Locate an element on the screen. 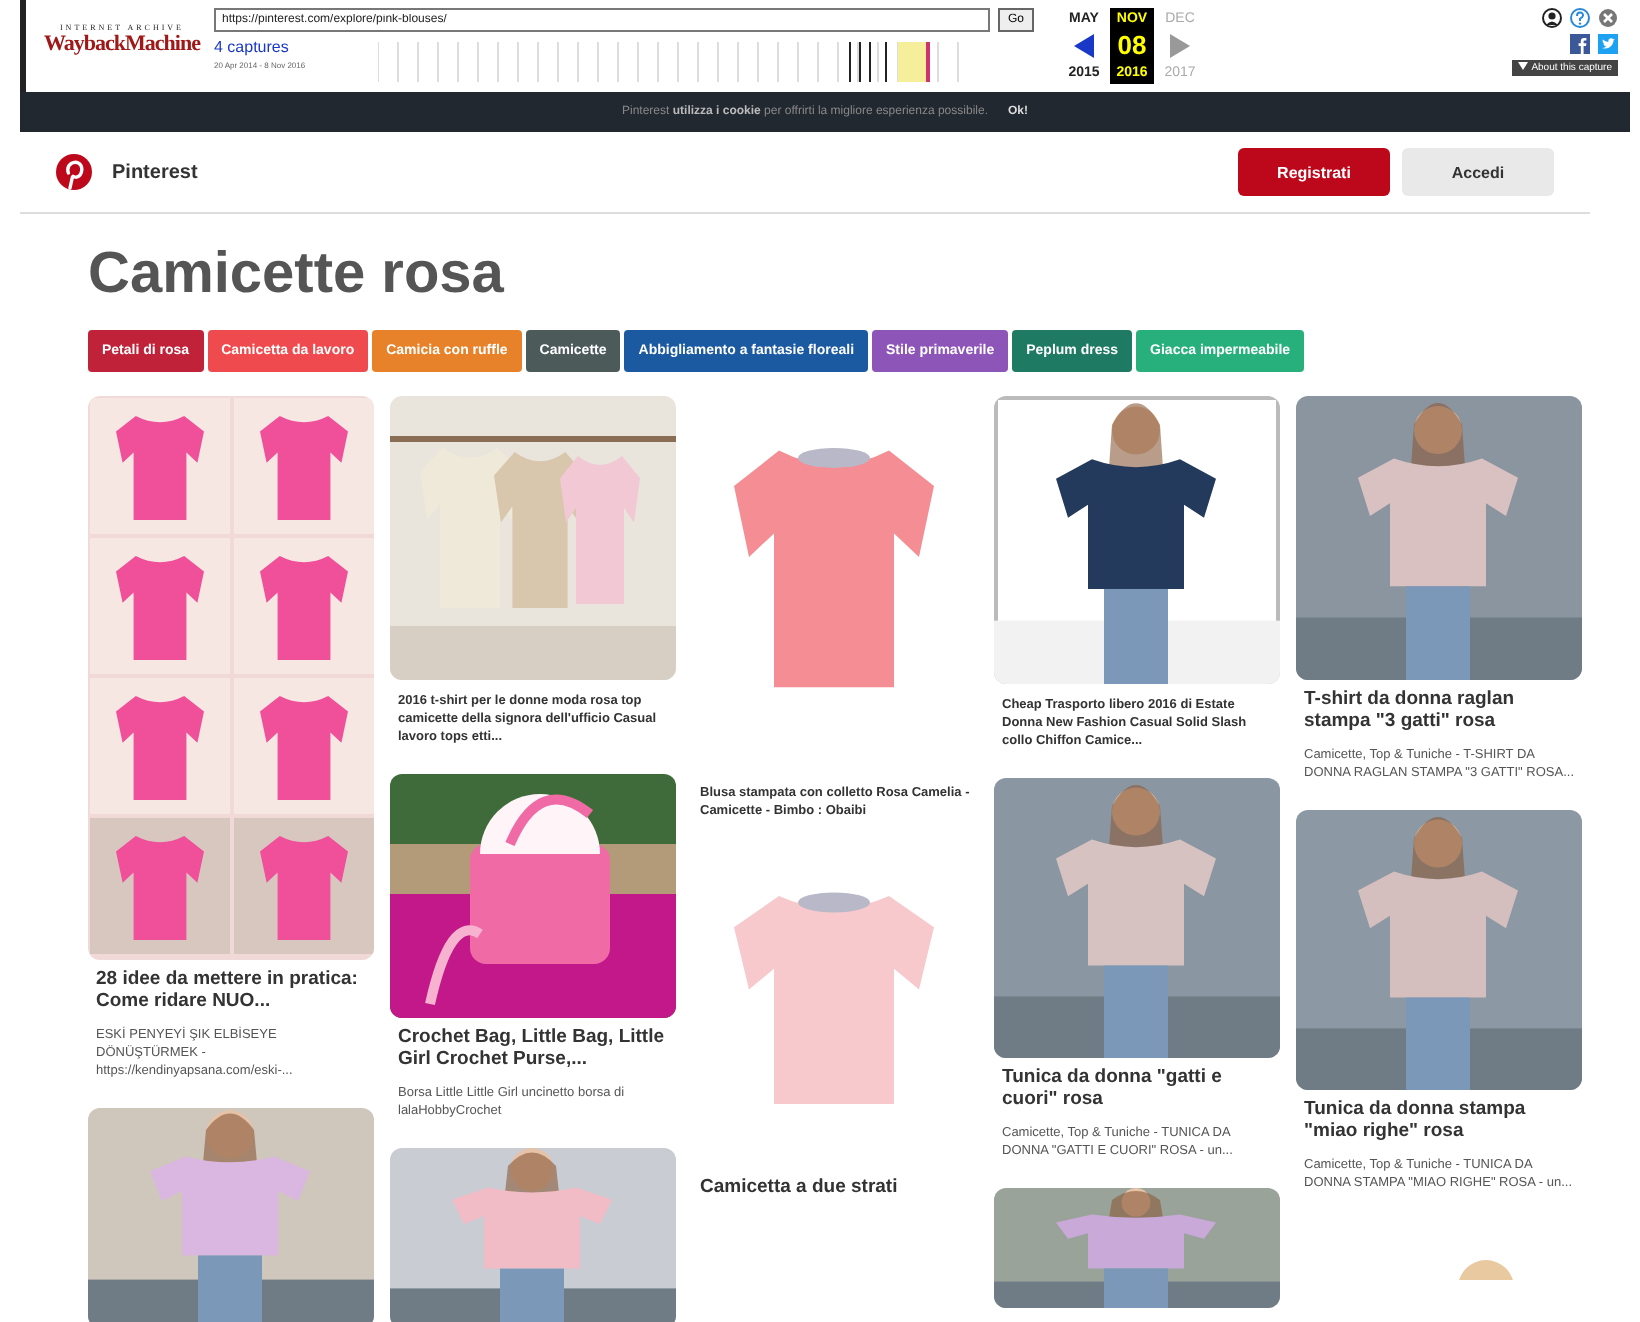 The image size is (1640, 1322). pin-title: Tunica da donna stampa "miao righe" rosa is located at coordinates (1439, 1120).